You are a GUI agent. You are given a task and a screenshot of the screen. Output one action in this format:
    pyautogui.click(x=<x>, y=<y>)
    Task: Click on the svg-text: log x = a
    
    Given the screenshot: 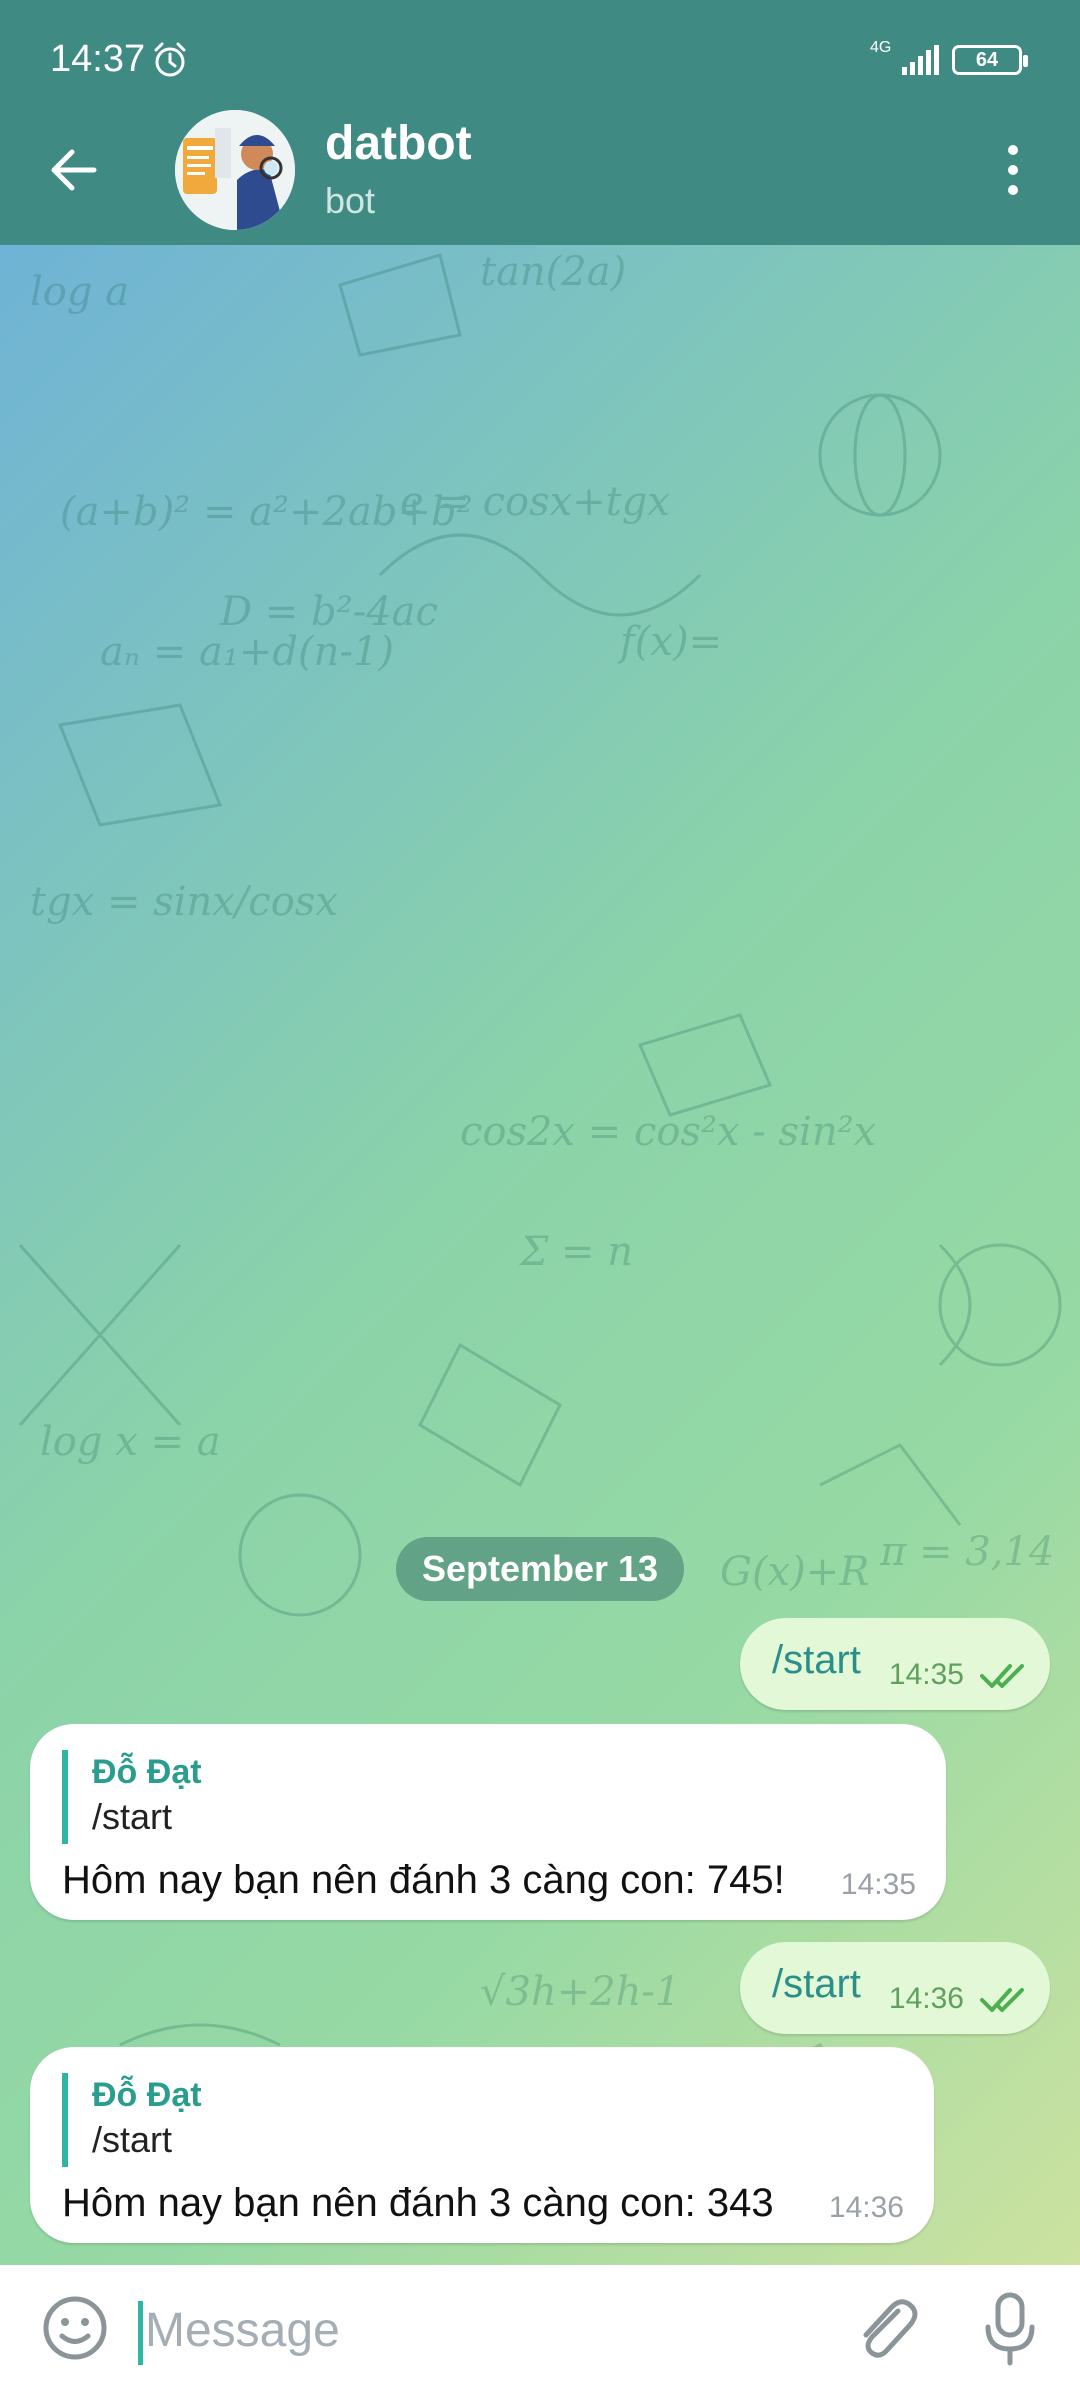 What is the action you would take?
    pyautogui.click(x=130, y=1442)
    